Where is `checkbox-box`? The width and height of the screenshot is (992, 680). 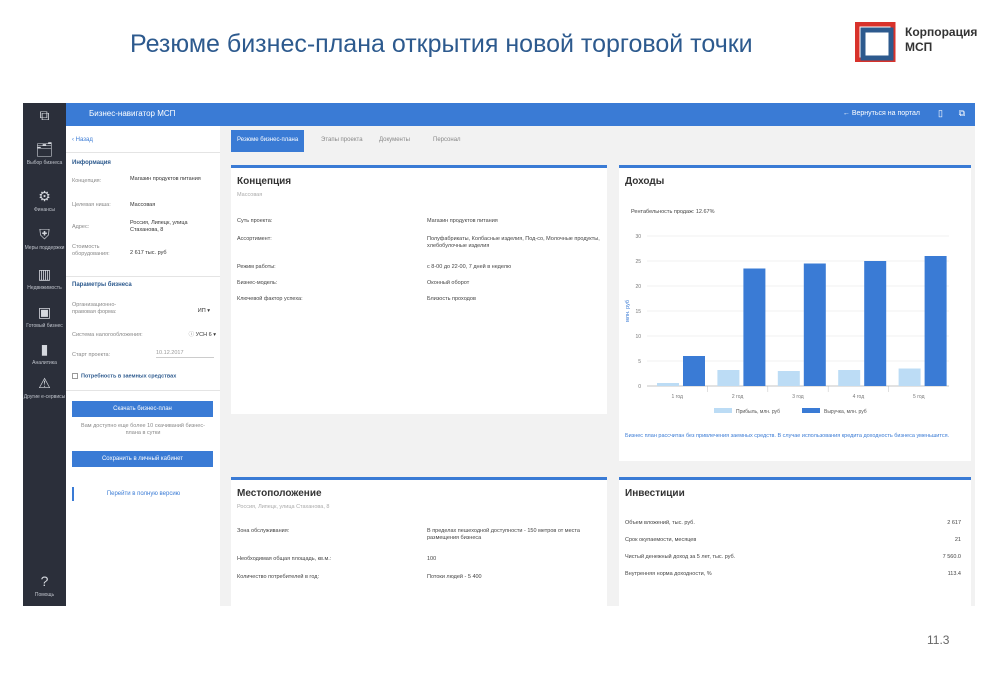 checkbox-box is located at coordinates (75, 376).